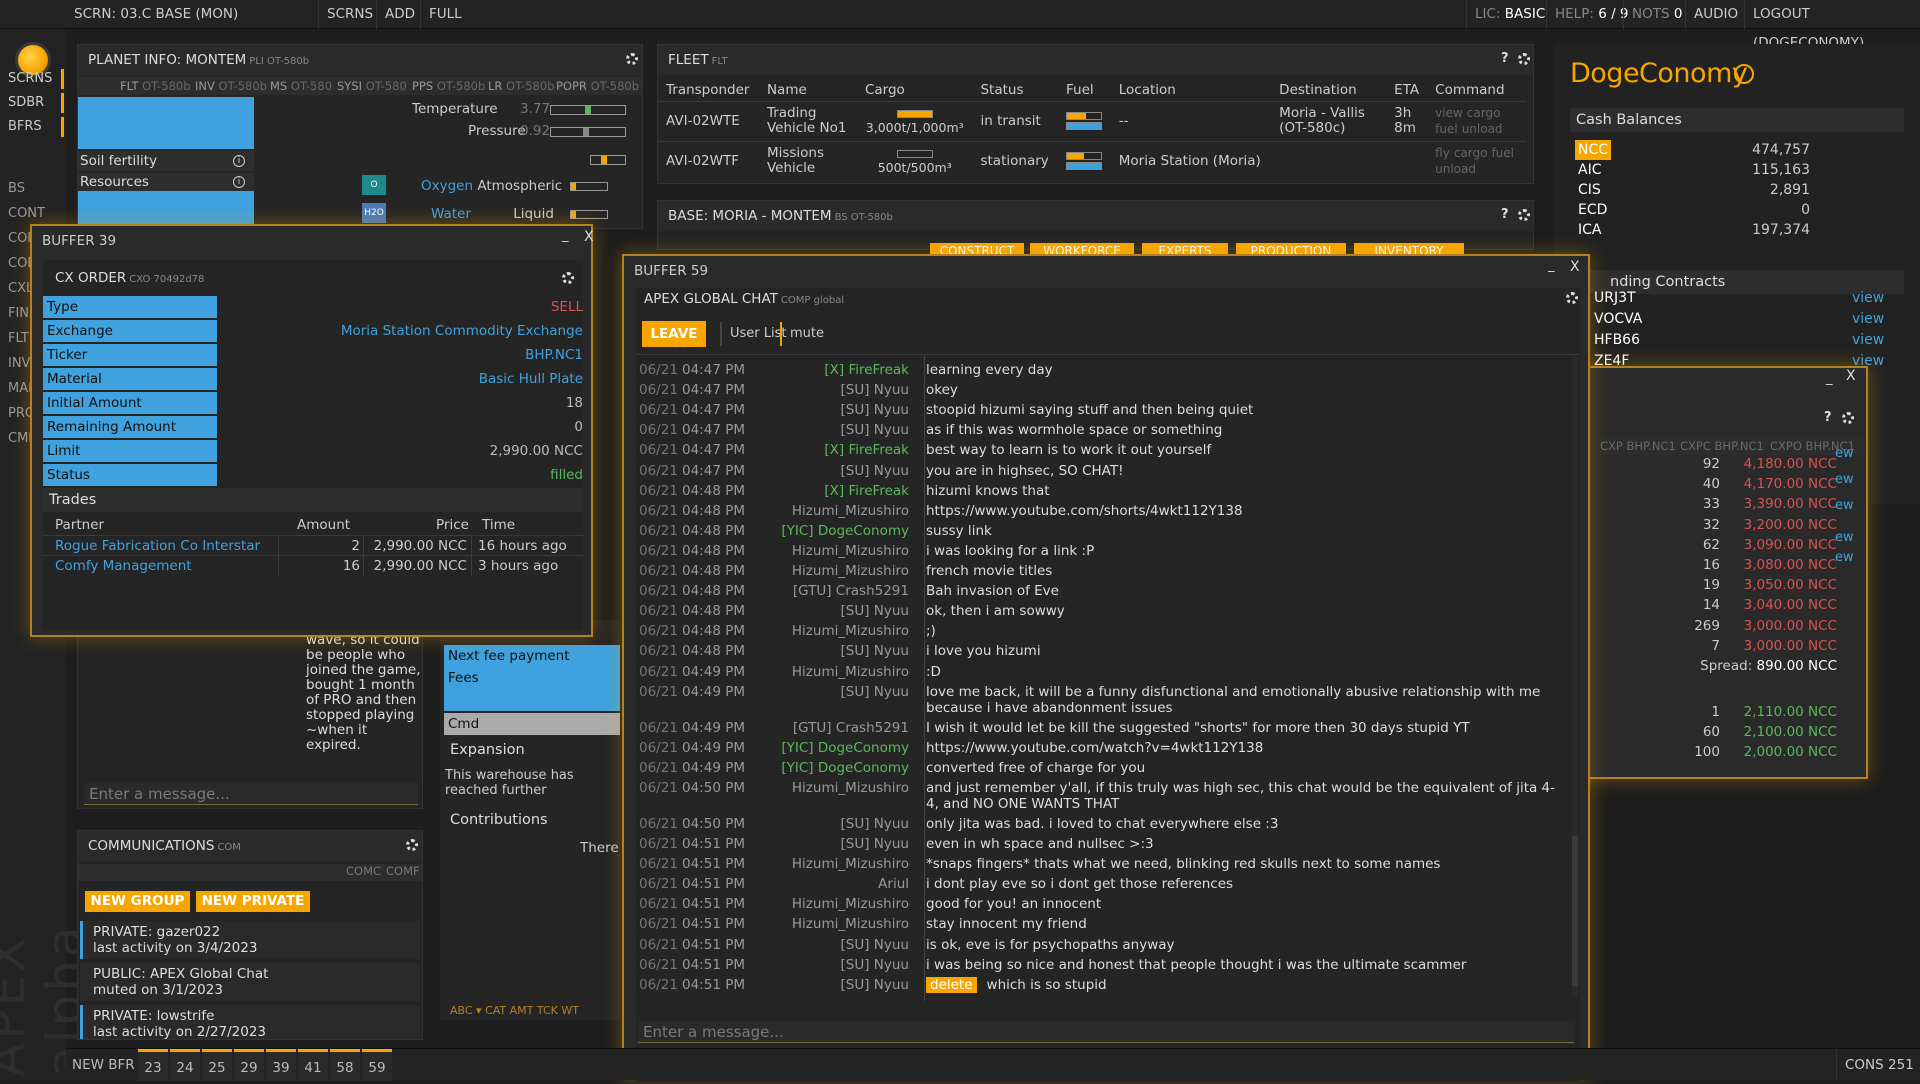  What do you see at coordinates (1524, 59) in the screenshot?
I see `fleet-settings-icon` at bounding box center [1524, 59].